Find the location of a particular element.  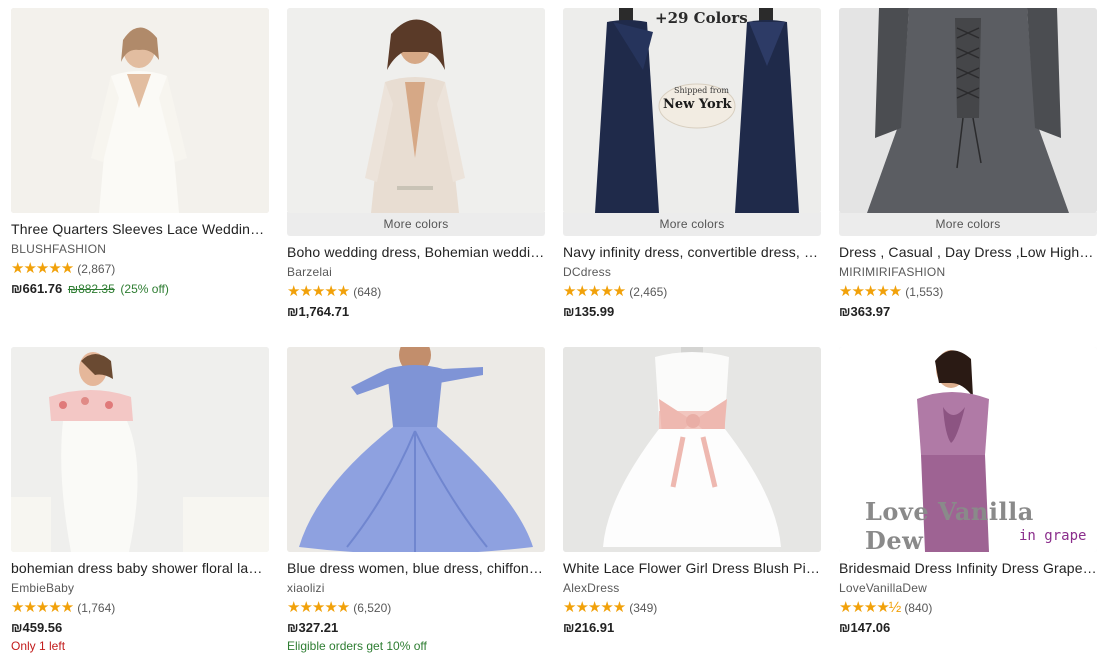

shipped-city-label: New York is located at coordinates (697, 104).